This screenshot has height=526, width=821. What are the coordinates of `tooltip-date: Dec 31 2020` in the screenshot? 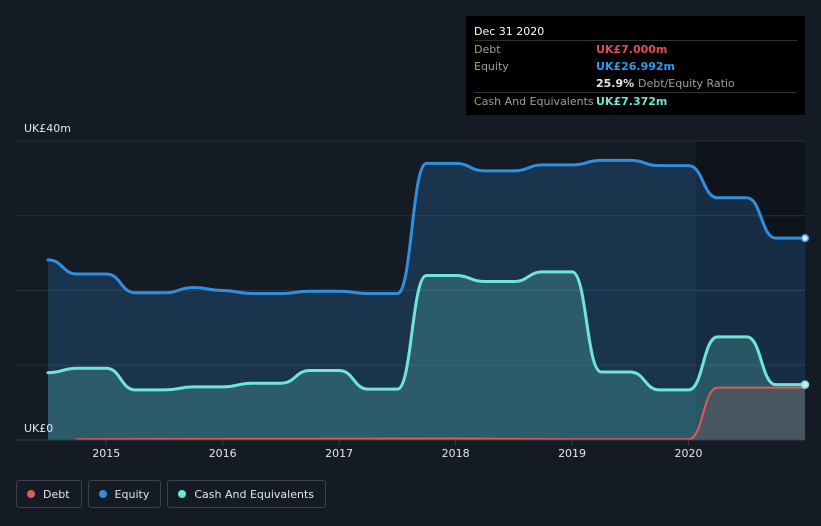 It's located at (509, 31).